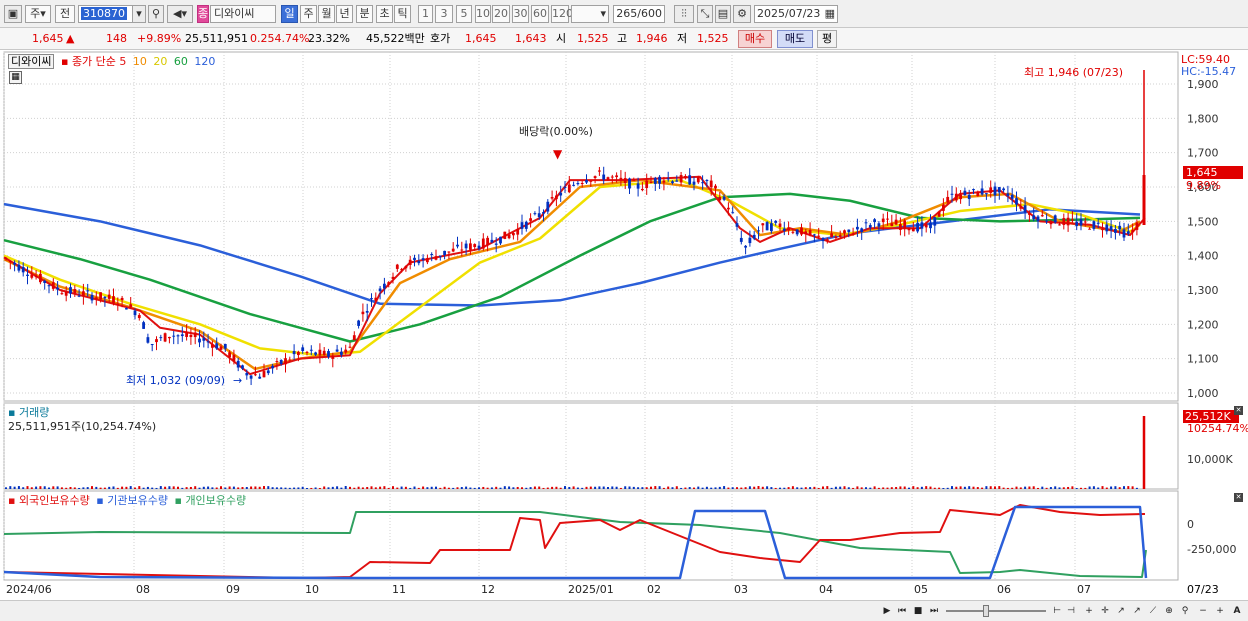  Describe the element at coordinates (180, 14) in the screenshot. I see `sound-icon: ◀▾` at that location.